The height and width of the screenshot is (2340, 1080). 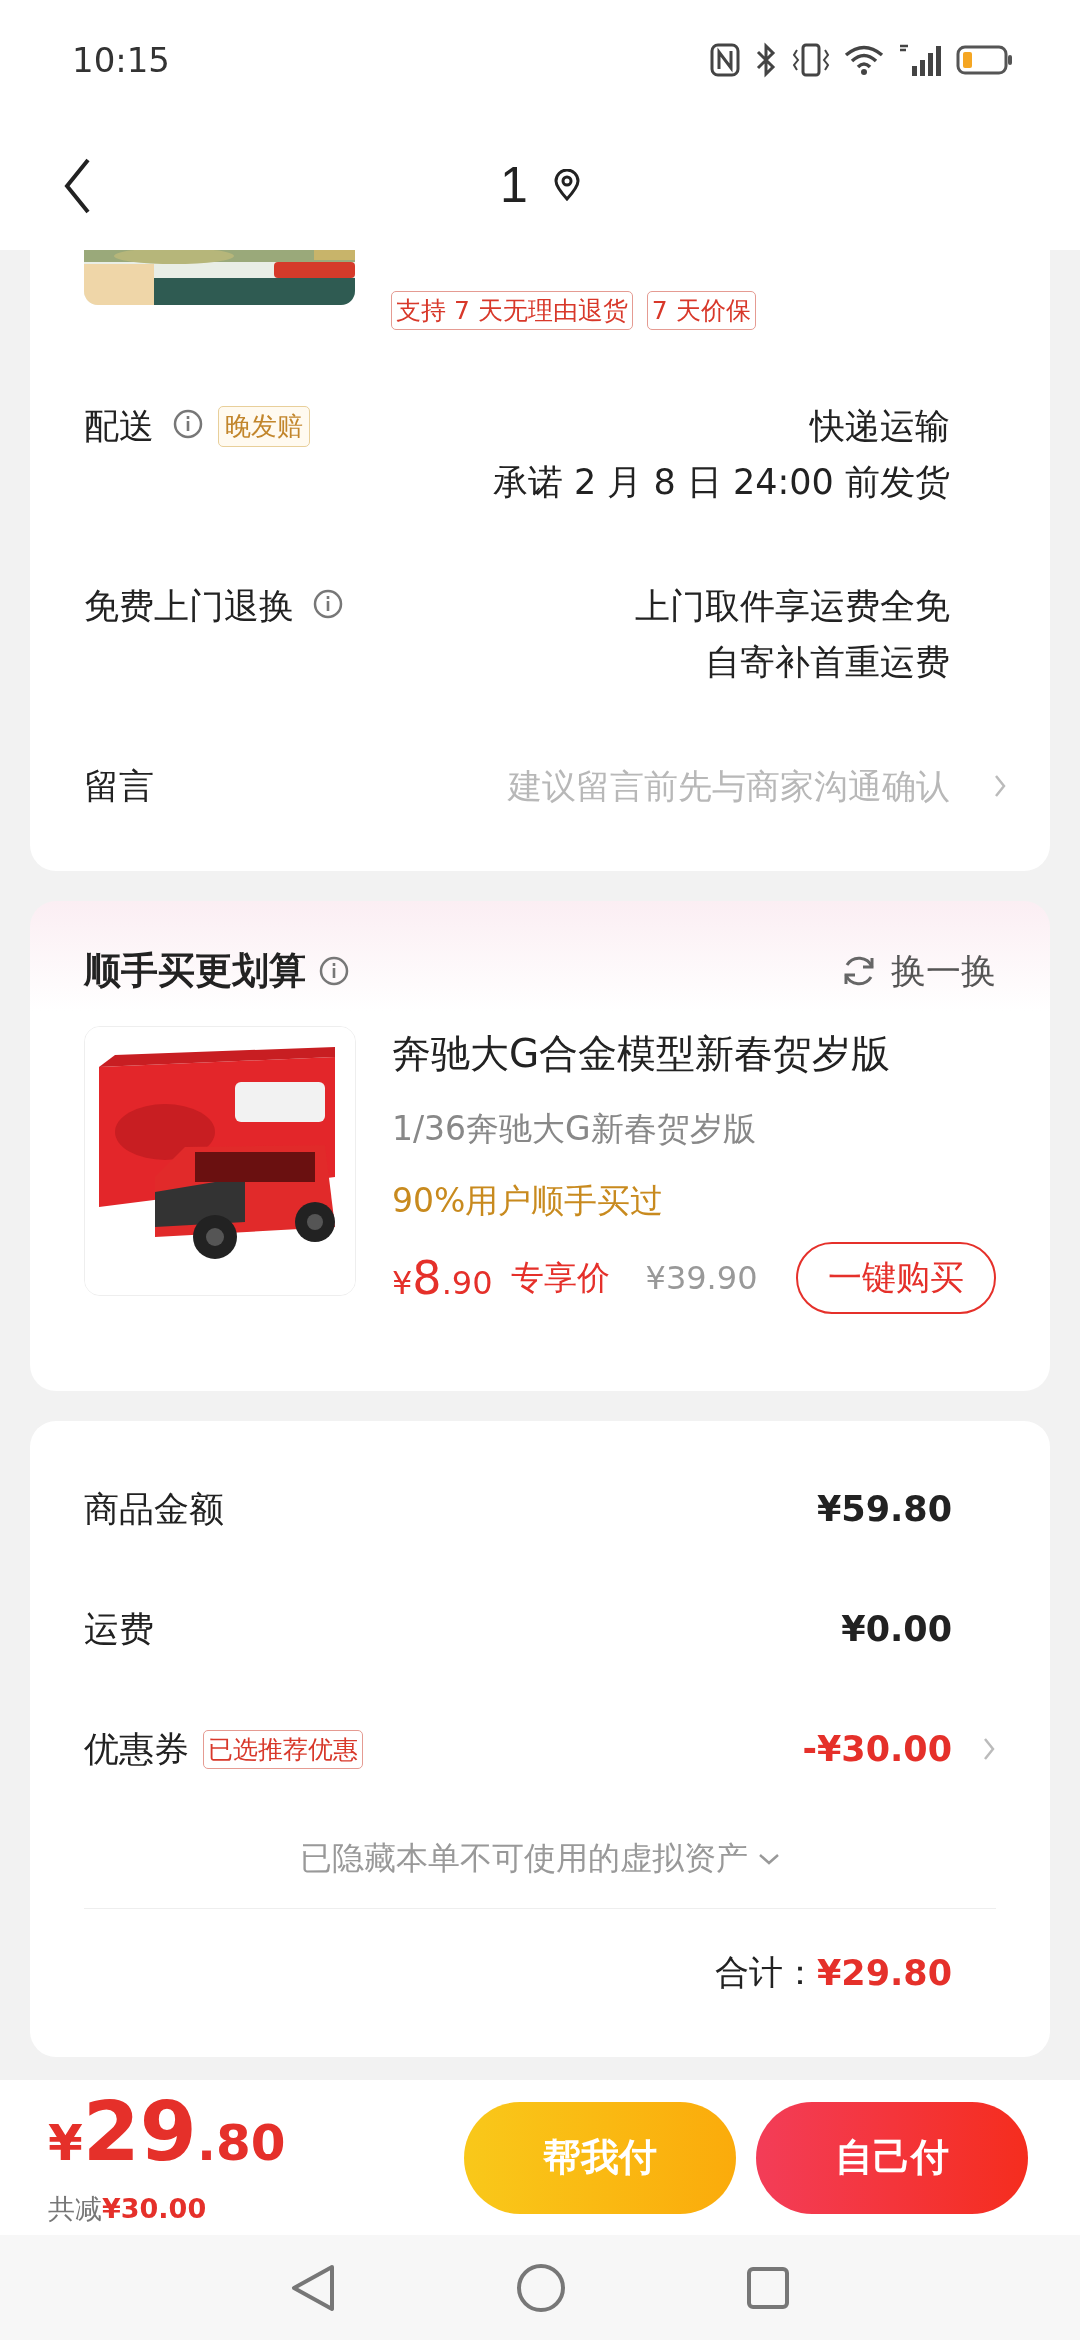 I want to click on row-label: 免费上门退换, so click(x=189, y=606).